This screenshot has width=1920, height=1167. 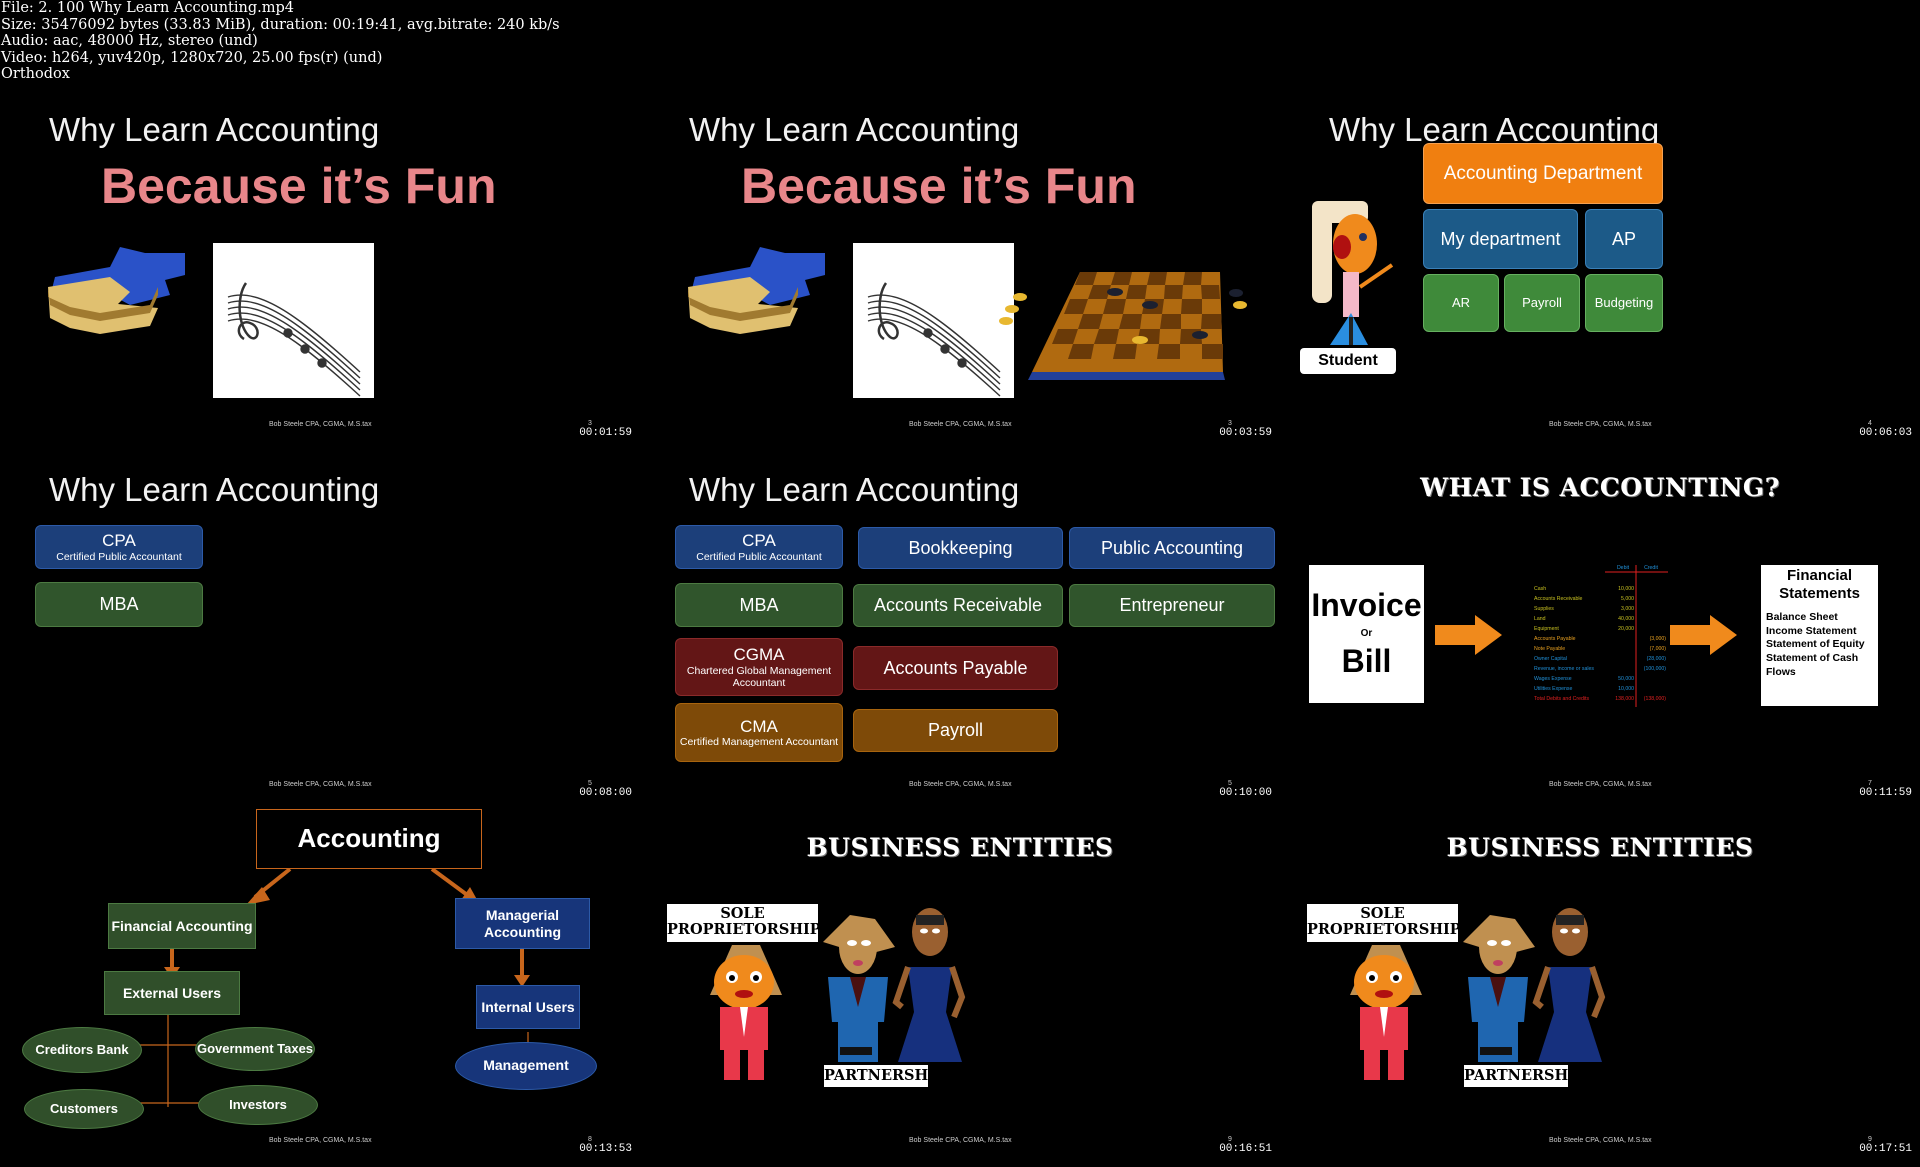 I want to click on management-oval: Management, so click(x=526, y=1066).